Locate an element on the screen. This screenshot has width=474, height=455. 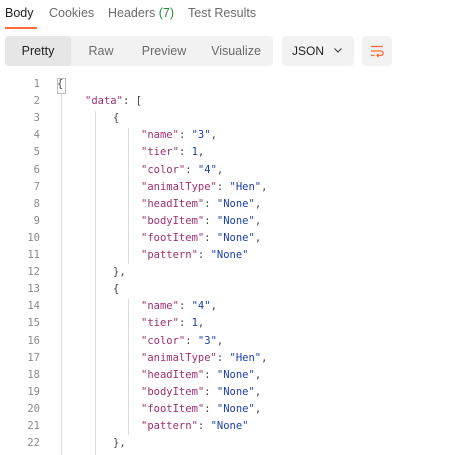
code-line: 9 "bodyItem": "None", is located at coordinates (237, 221).